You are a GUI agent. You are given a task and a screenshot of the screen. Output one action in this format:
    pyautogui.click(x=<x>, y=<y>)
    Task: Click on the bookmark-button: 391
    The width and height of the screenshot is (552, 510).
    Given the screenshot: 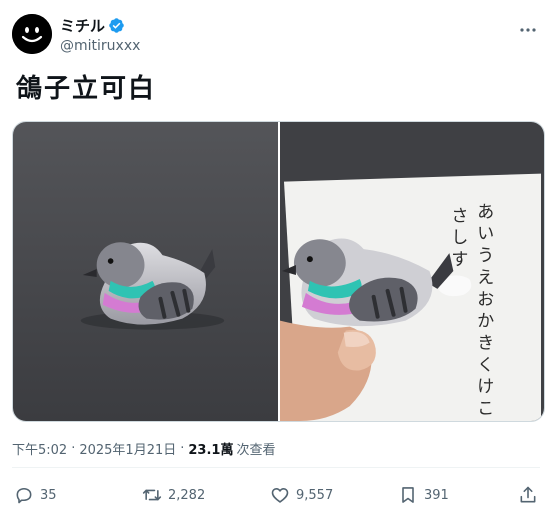 What is the action you would take?
    pyautogui.click(x=423, y=495)
    